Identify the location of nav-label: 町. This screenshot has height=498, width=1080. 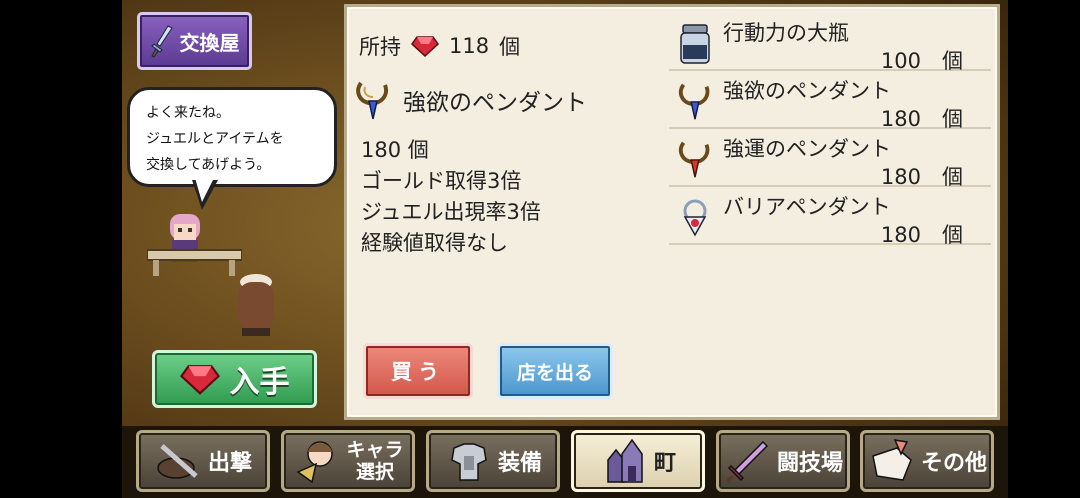
(664, 463).